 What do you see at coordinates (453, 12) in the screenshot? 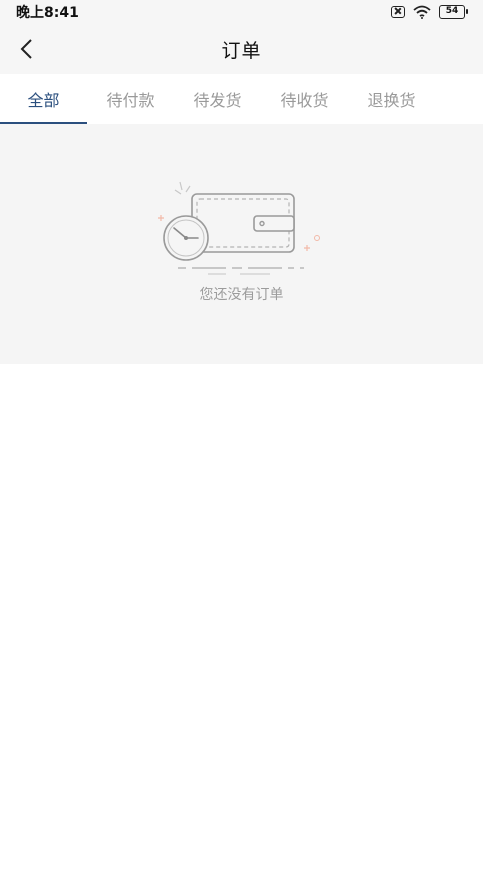
I see `battery-icon: 54` at bounding box center [453, 12].